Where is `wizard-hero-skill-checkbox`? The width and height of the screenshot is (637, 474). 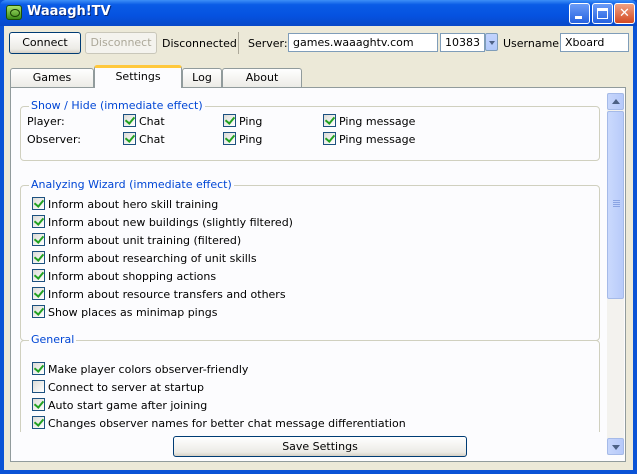
wizard-hero-skill-checkbox is located at coordinates (38, 203).